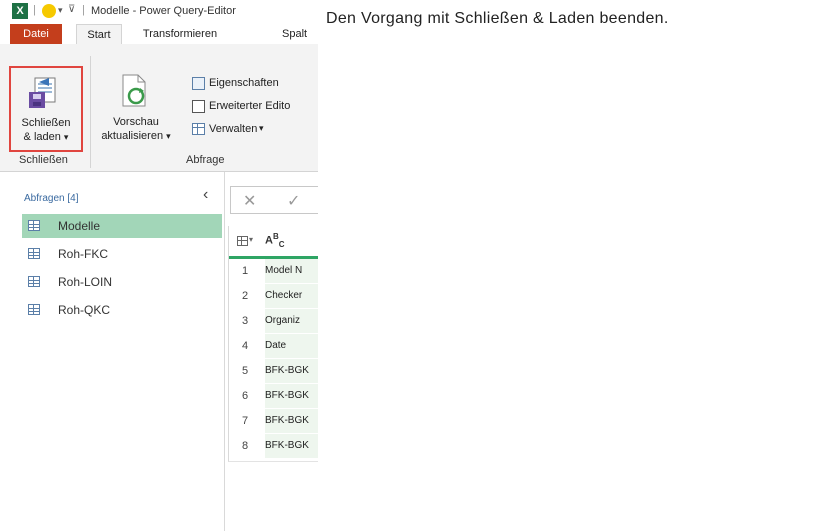  I want to click on confirm-formula-icon: ✓, so click(293, 201).